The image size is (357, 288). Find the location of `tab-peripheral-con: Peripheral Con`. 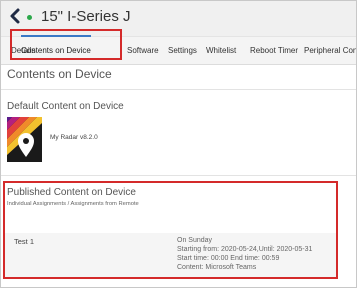

tab-peripheral-con: Peripheral Con is located at coordinates (330, 50).